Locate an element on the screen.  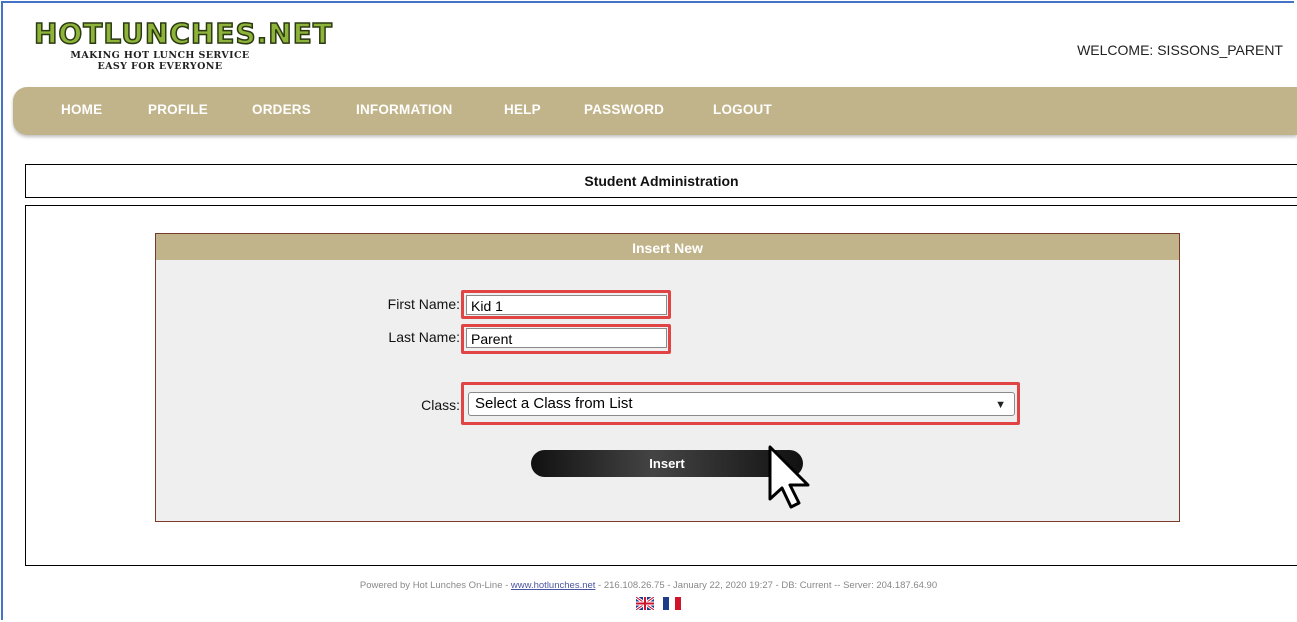
nav-profile: PROFILE is located at coordinates (178, 109).